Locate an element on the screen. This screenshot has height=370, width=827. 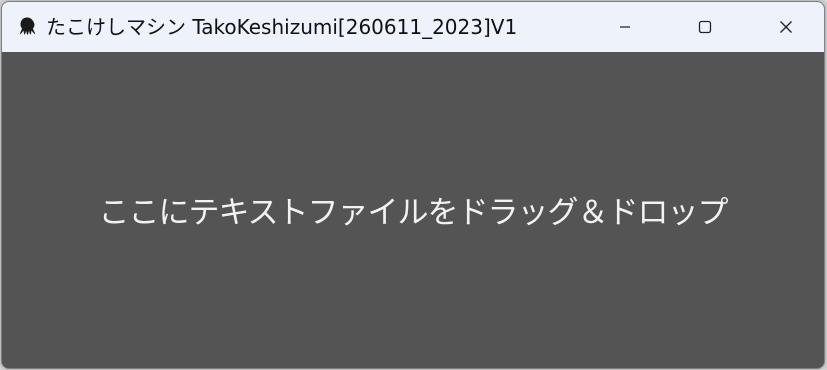
minimize-icon is located at coordinates (625, 27).